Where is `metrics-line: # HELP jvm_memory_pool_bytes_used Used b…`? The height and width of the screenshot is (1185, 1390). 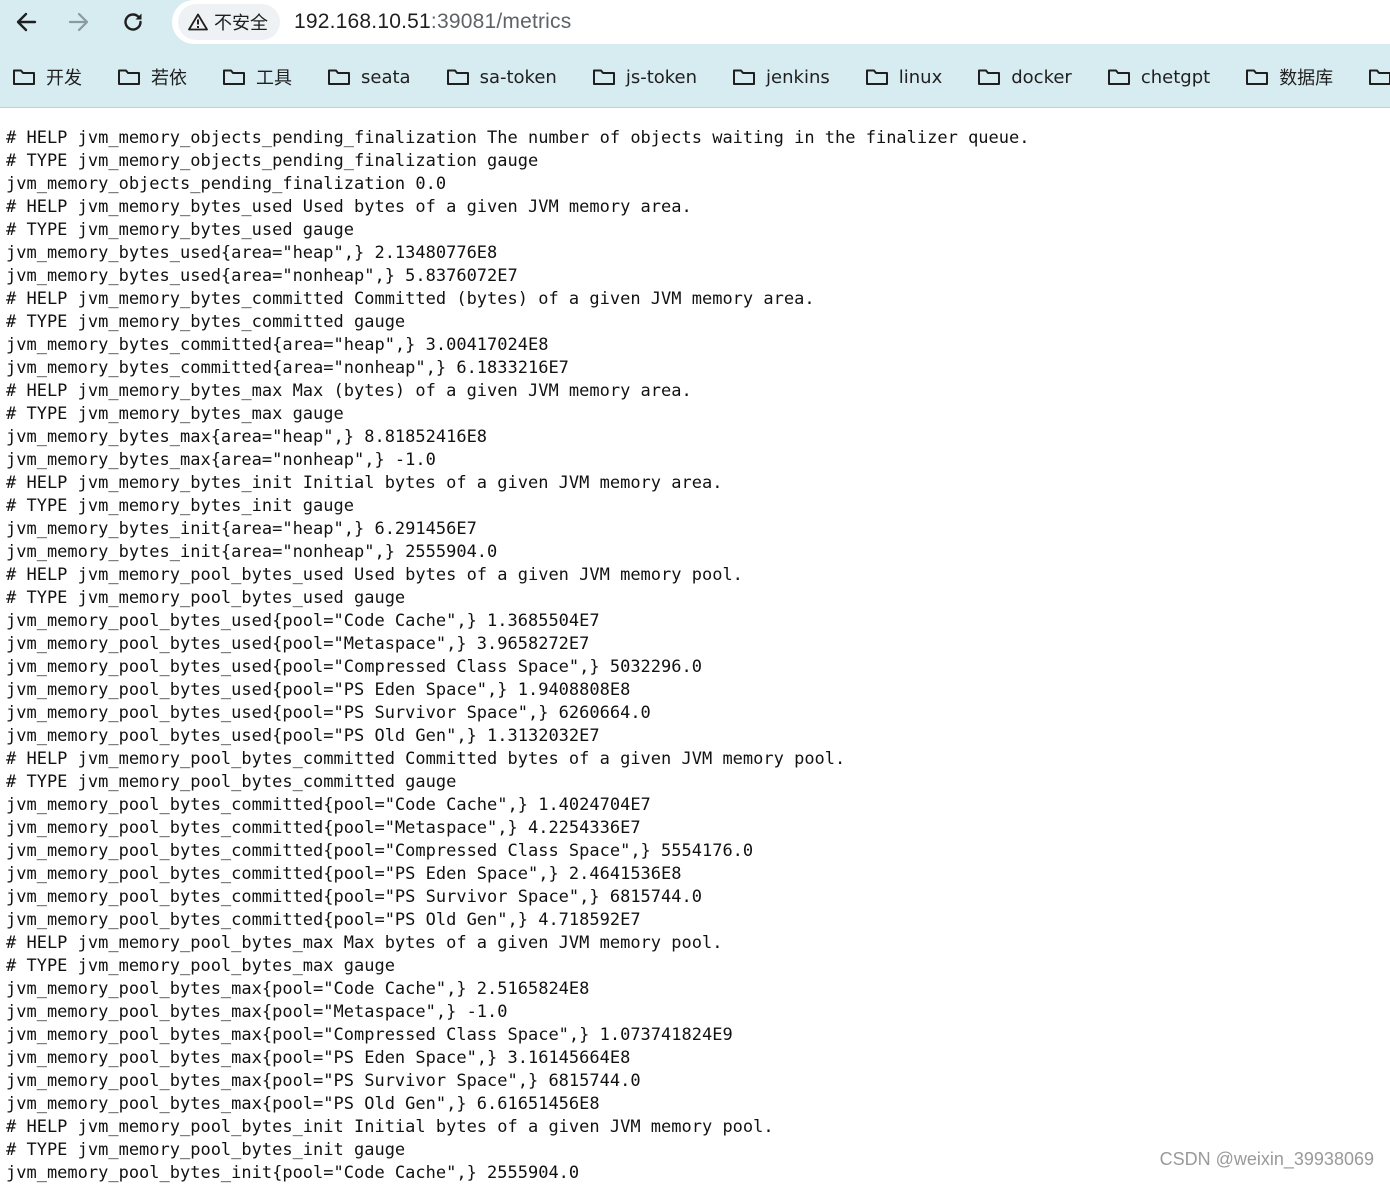
metrics-line: # HELP jvm_memory_pool_bytes_used Used b… is located at coordinates (374, 575).